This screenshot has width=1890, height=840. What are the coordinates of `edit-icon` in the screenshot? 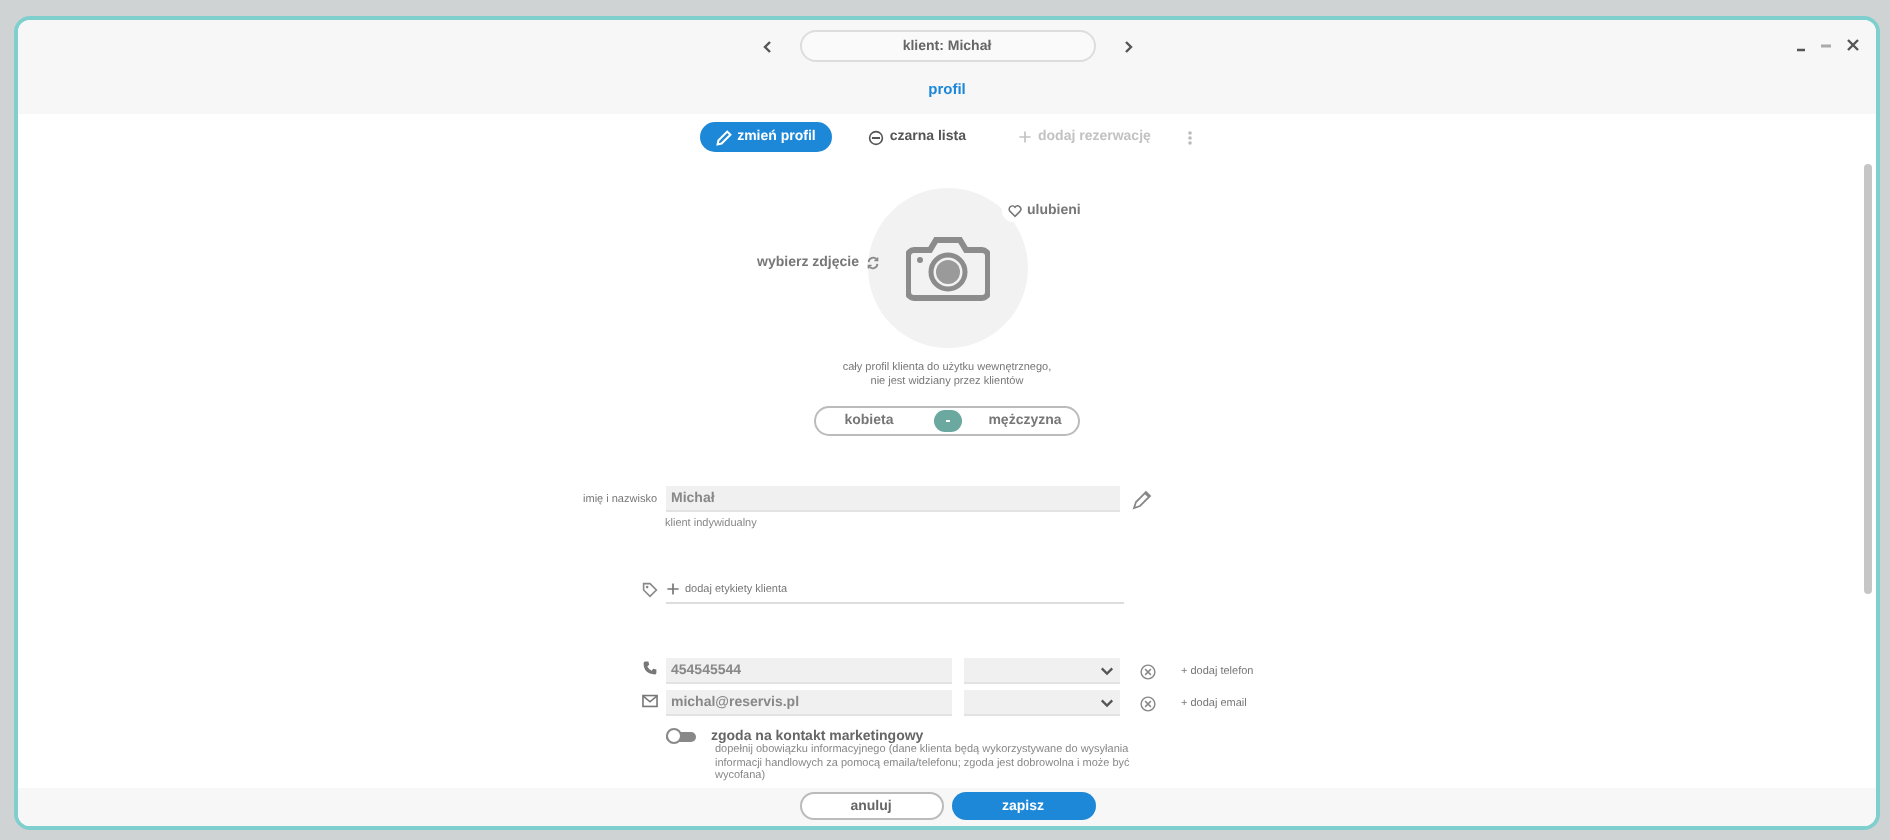 It's located at (1141, 499).